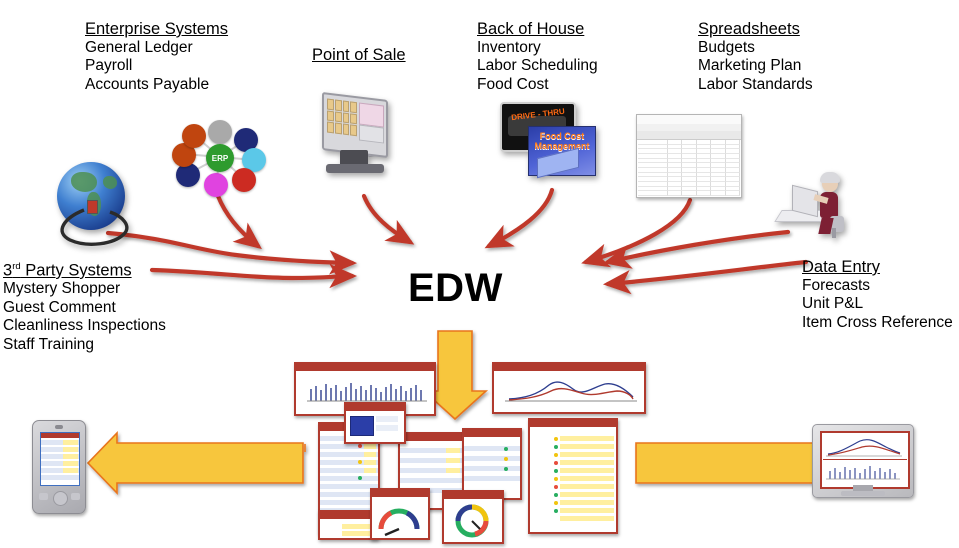 The width and height of the screenshot is (959, 548). I want to click on arrow-dashboards-to-handheld, so click(195, 463).